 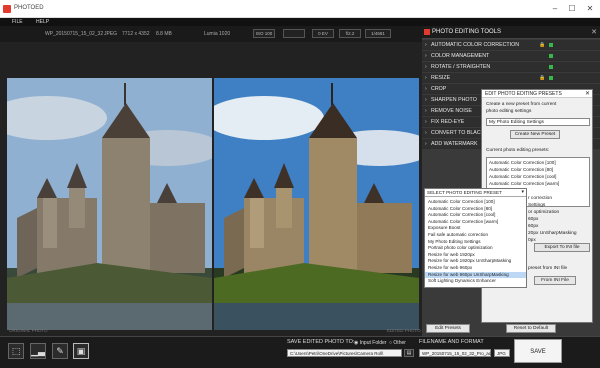 What do you see at coordinates (475, 242) in the screenshot?
I see `dropdown-option: My Photo Editing Settings` at bounding box center [475, 242].